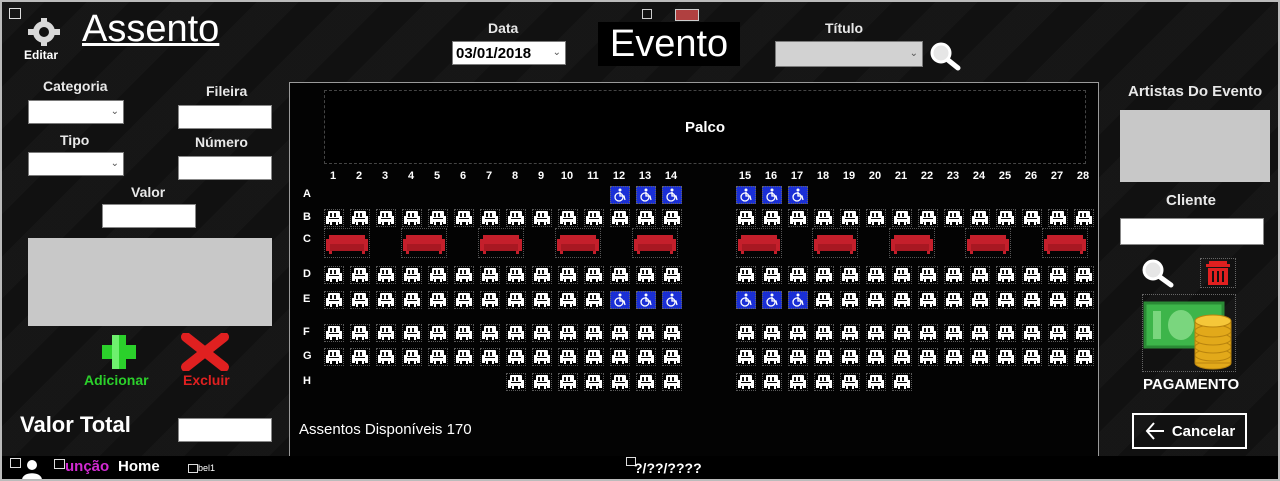 This screenshot has width=1280, height=481. What do you see at coordinates (1189, 333) in the screenshot?
I see `payment-button` at bounding box center [1189, 333].